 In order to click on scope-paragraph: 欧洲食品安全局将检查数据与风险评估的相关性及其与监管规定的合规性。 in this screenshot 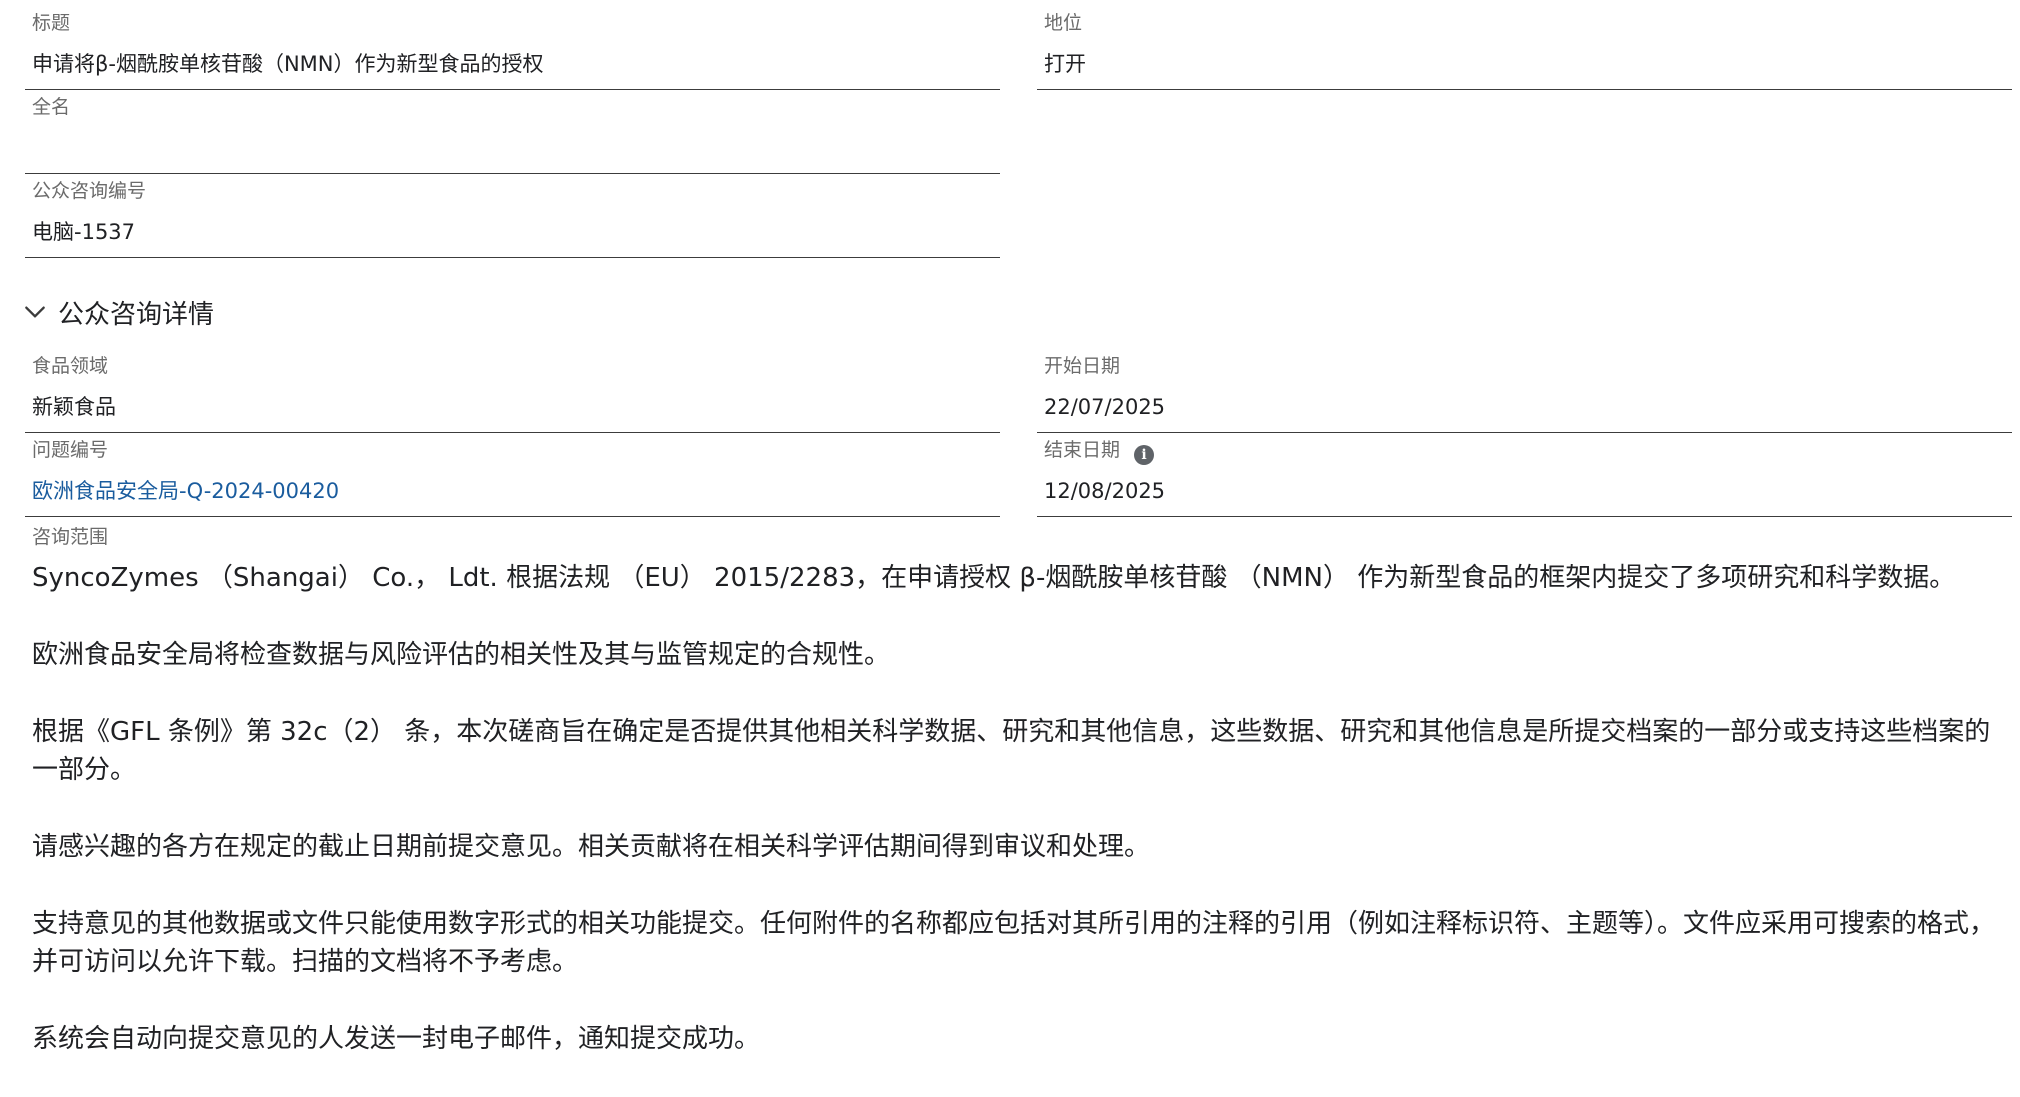, I will do `click(461, 655)`.